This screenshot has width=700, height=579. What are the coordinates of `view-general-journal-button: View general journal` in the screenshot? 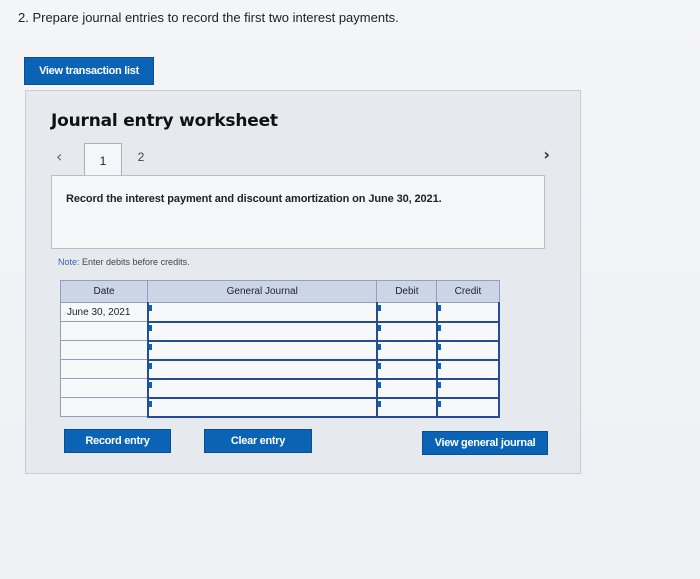 It's located at (485, 443).